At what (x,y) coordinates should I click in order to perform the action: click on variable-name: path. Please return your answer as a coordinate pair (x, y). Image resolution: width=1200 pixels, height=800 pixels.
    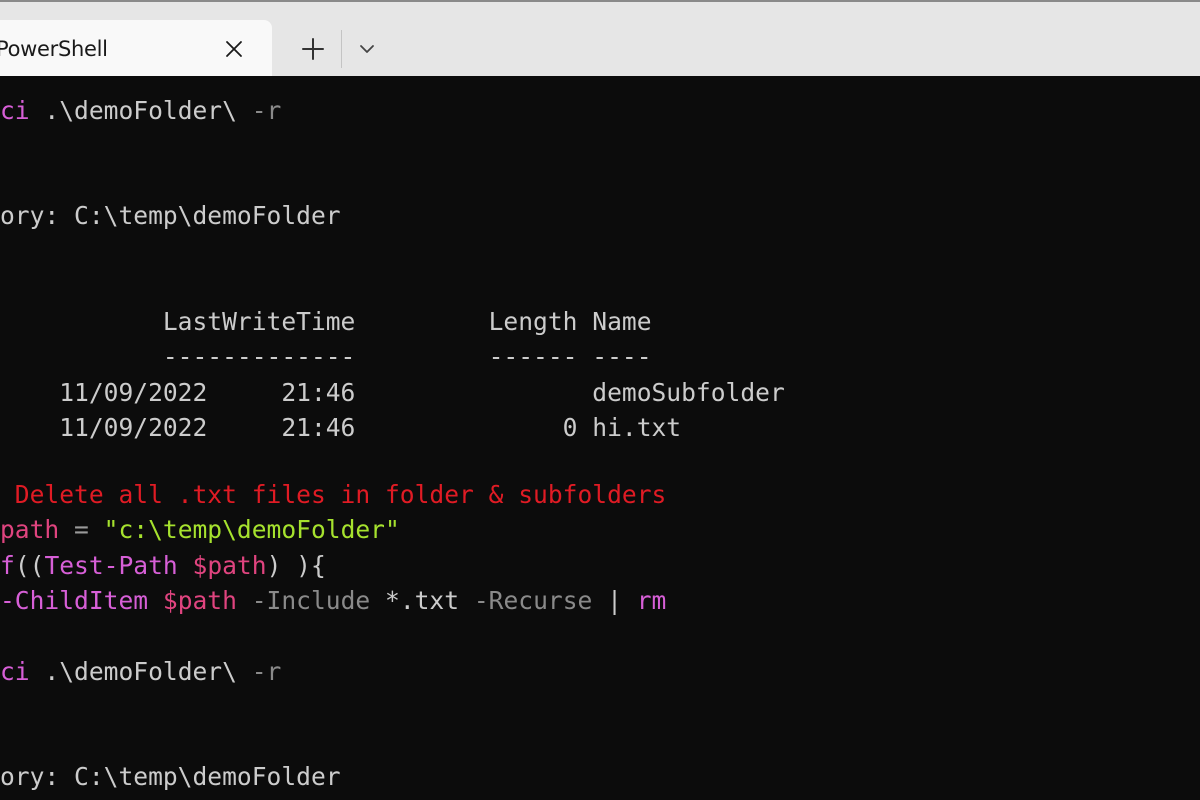
    Looking at the image, I should click on (30, 529).